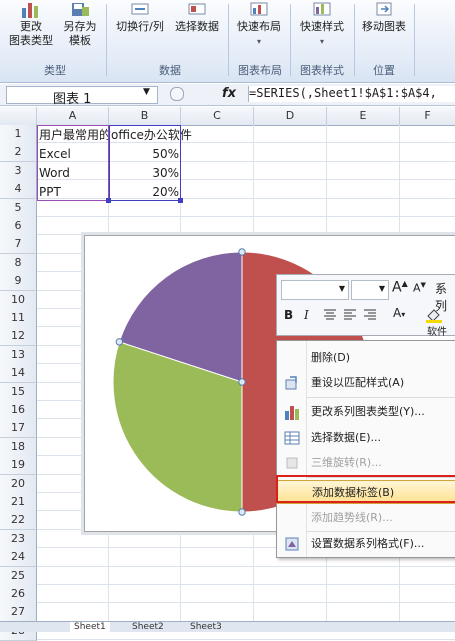 The height and width of the screenshot is (641, 455). Describe the element at coordinates (229, 93) in the screenshot. I see `fx-icon: fx` at that location.